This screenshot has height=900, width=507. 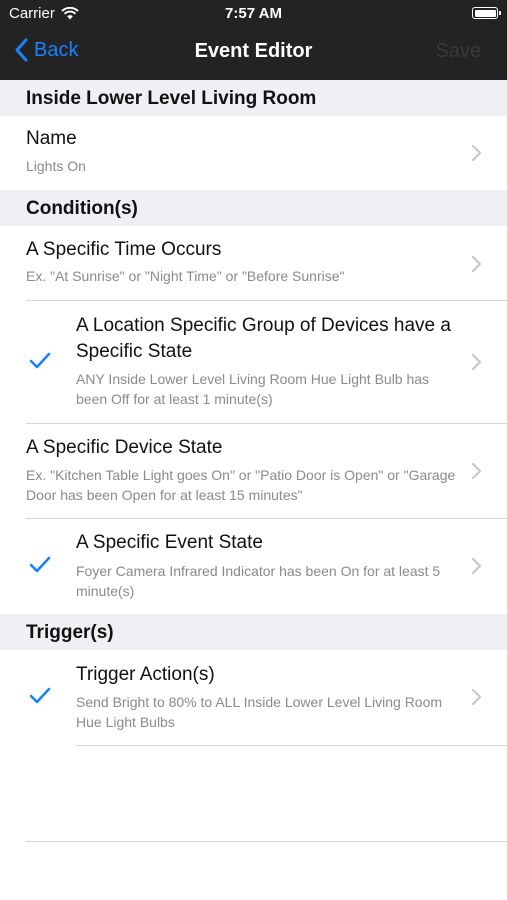 I want to click on status-bar: Carrier 7:57 AM, so click(x=253, y=14).